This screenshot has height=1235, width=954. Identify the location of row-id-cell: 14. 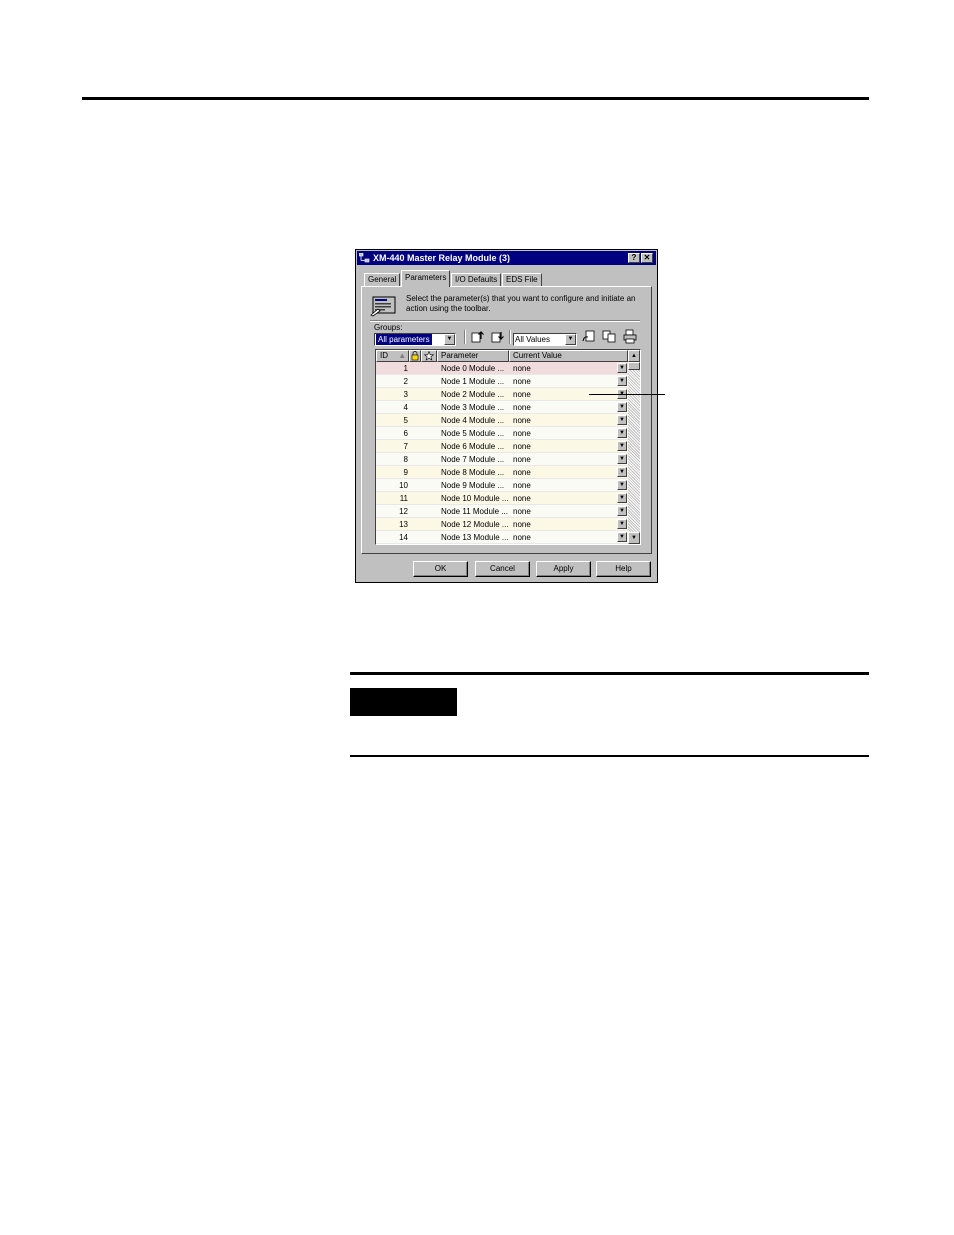
(403, 537).